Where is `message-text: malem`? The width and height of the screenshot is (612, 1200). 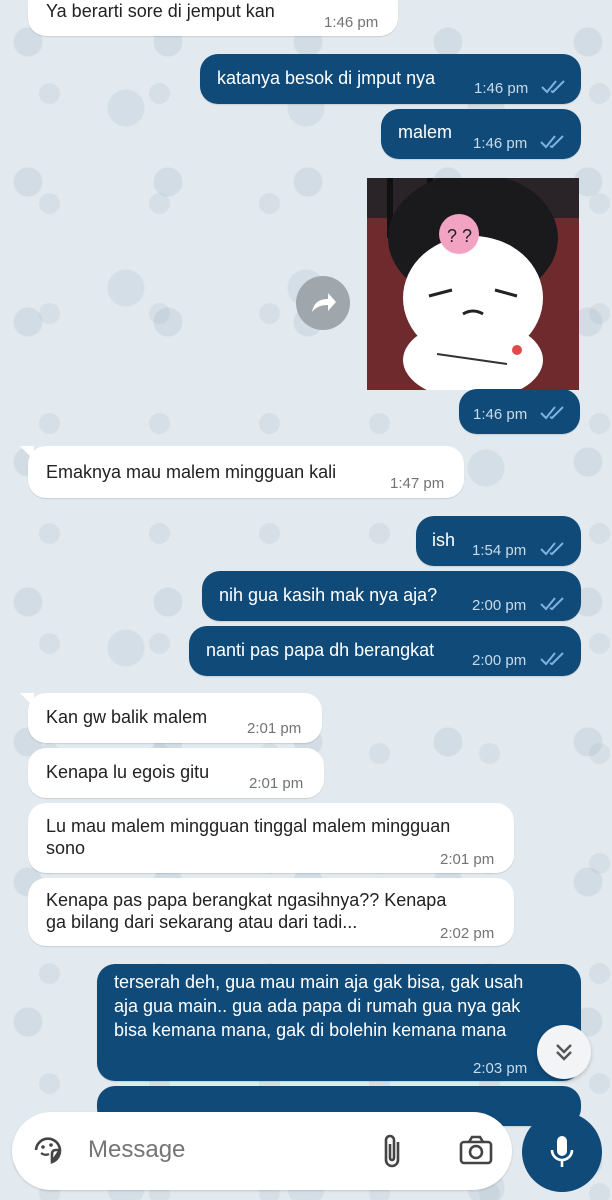
message-text: malem is located at coordinates (425, 132).